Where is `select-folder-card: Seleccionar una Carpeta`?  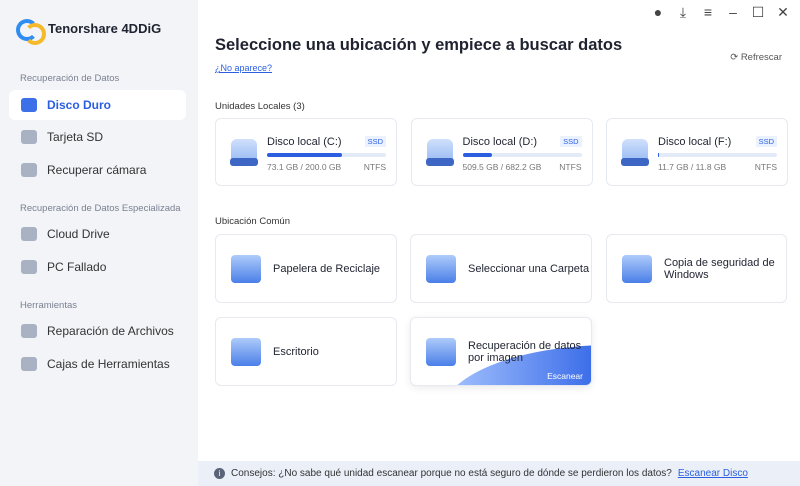 select-folder-card: Seleccionar una Carpeta is located at coordinates (501, 268).